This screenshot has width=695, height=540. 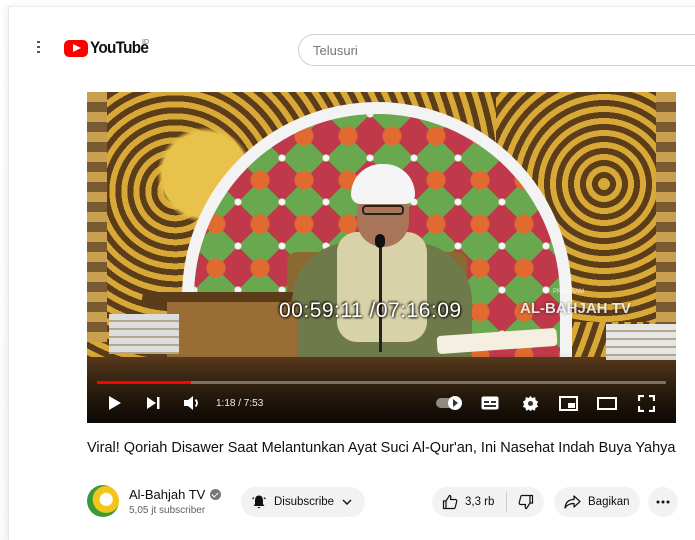 I want to click on overlay-timestamp: 00:59:11 /07:16:09, so click(x=370, y=310).